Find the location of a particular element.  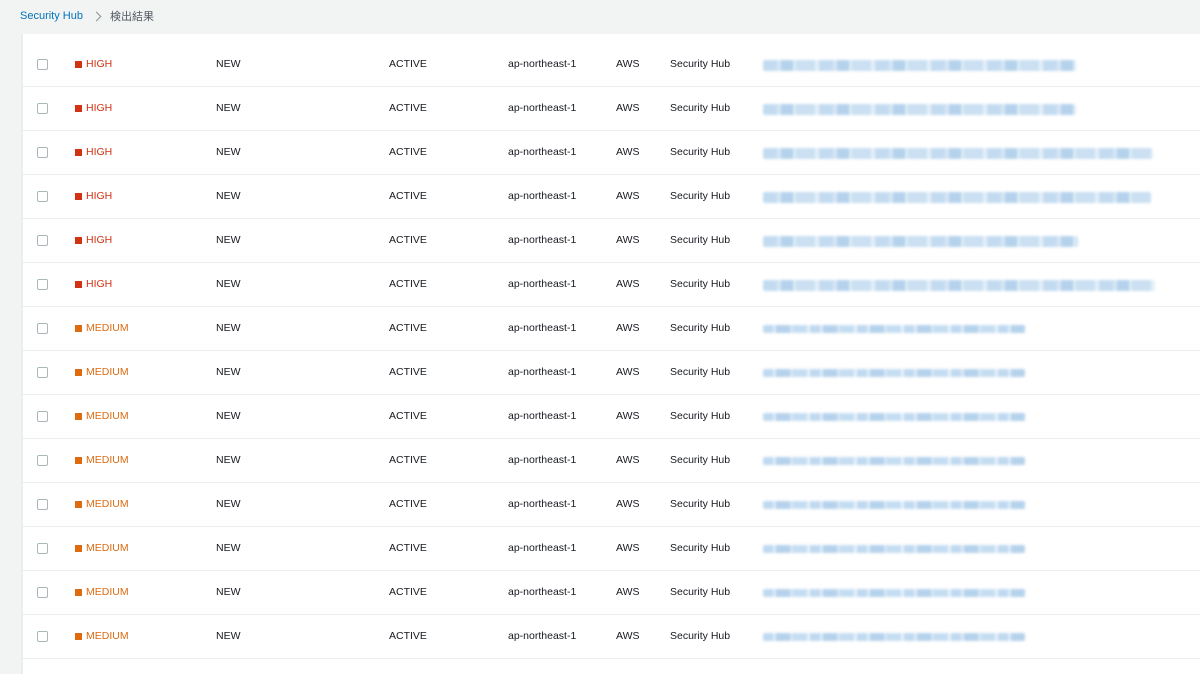

breadcrumb-current: 検出結果 is located at coordinates (131, 17).